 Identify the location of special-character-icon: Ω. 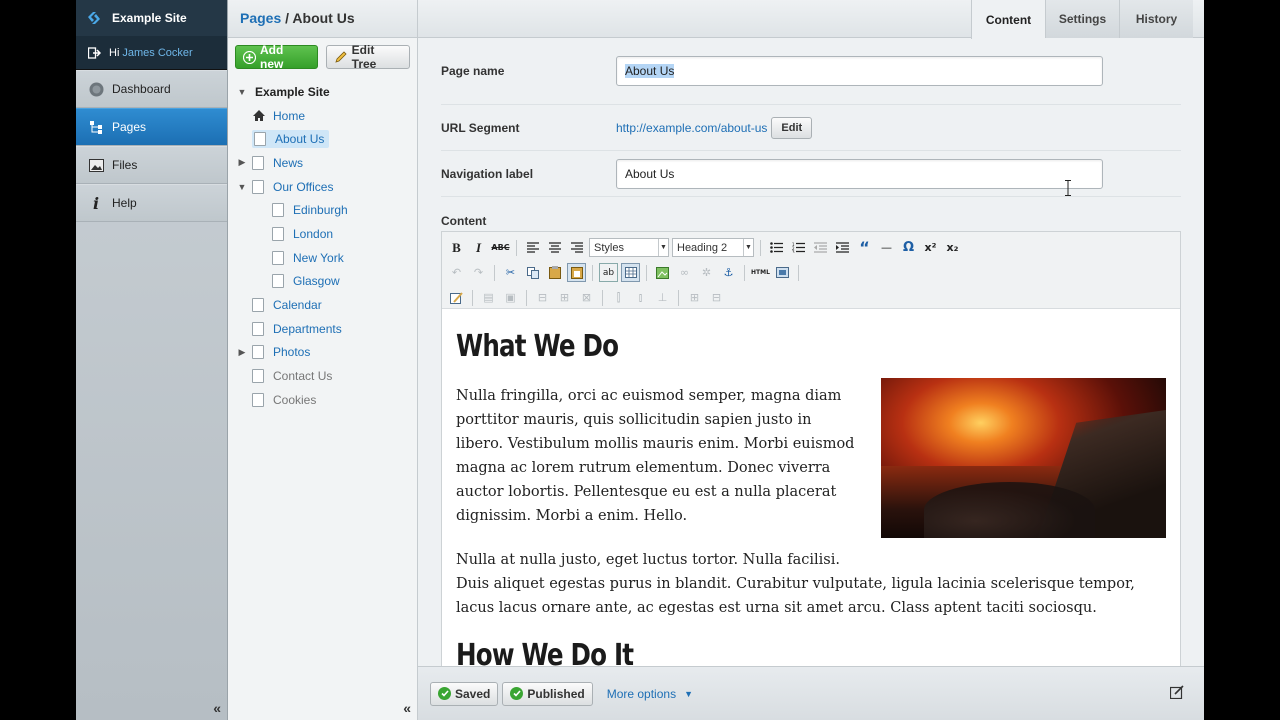
(908, 247).